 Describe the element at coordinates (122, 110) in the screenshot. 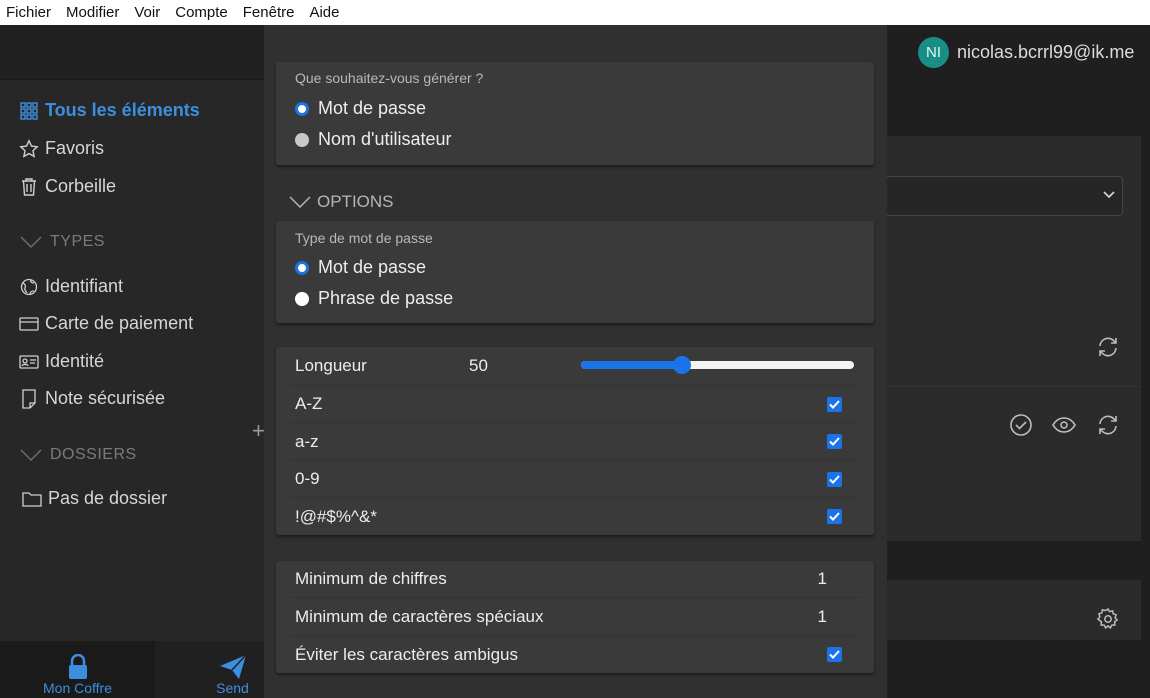

I see `sidebar-item-label: Tous les éléments` at that location.